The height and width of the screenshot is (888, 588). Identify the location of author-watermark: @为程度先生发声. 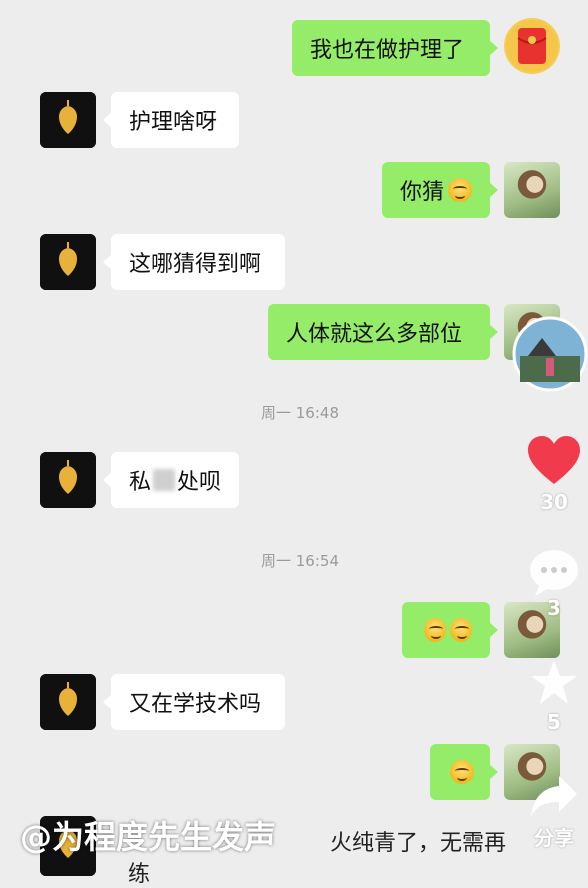
(148, 837).